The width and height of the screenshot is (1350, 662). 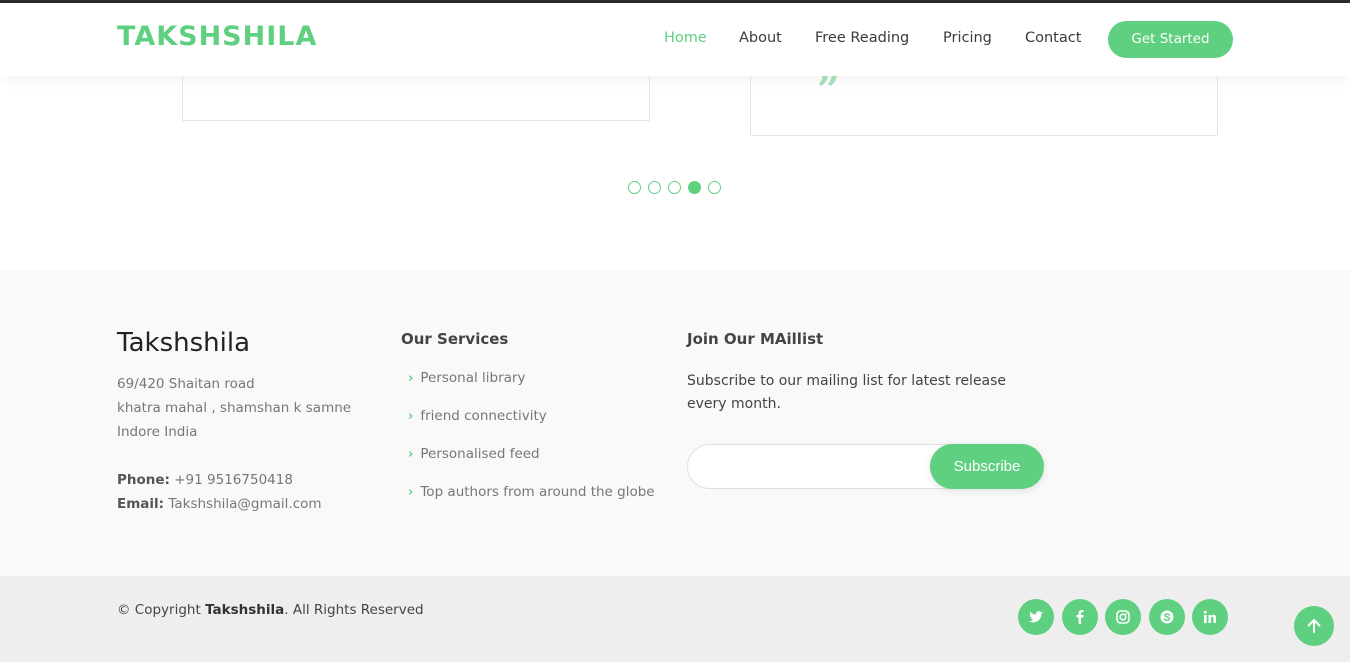 I want to click on copyright-brand: Takshshila, so click(x=245, y=610).